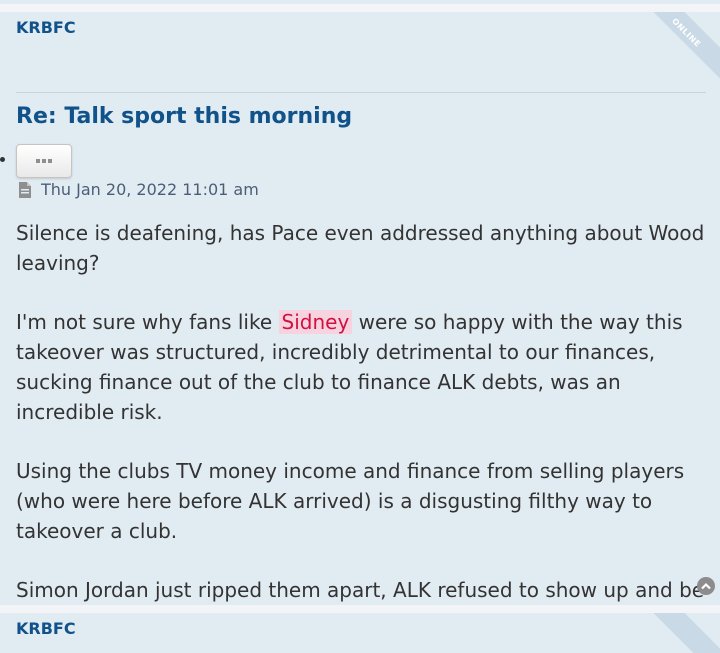 The width and height of the screenshot is (720, 653). I want to click on back-to-top-button, so click(706, 586).